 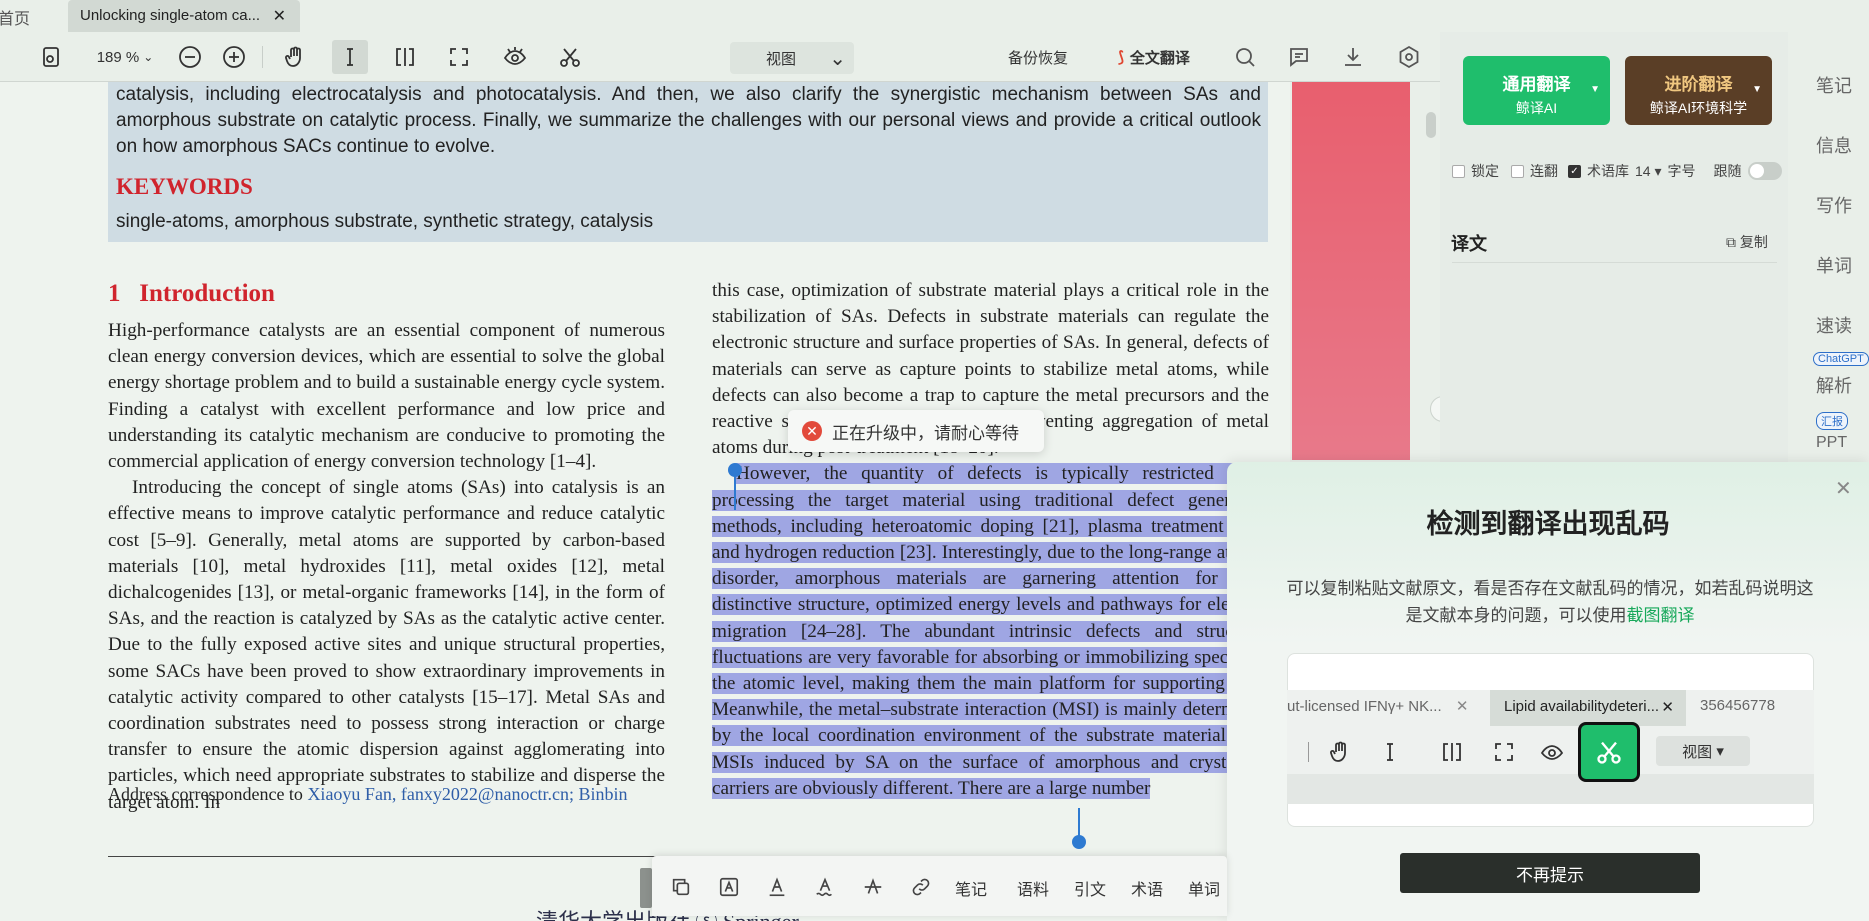 What do you see at coordinates (1090, 888) in the screenshot?
I see `selection-cite-button: 引文` at bounding box center [1090, 888].